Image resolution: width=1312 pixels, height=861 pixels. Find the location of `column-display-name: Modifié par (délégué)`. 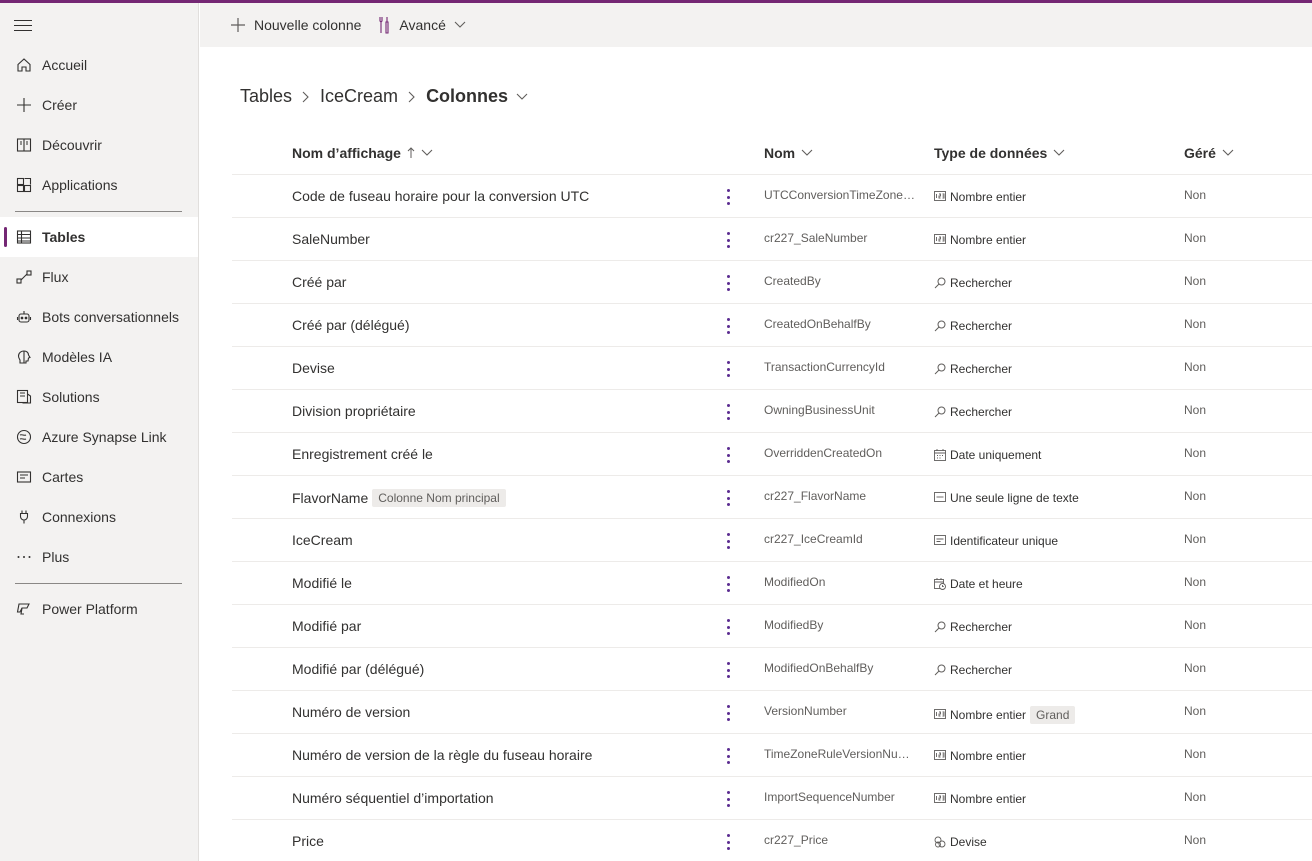

column-display-name: Modifié par (délégué) is located at coordinates (358, 669).